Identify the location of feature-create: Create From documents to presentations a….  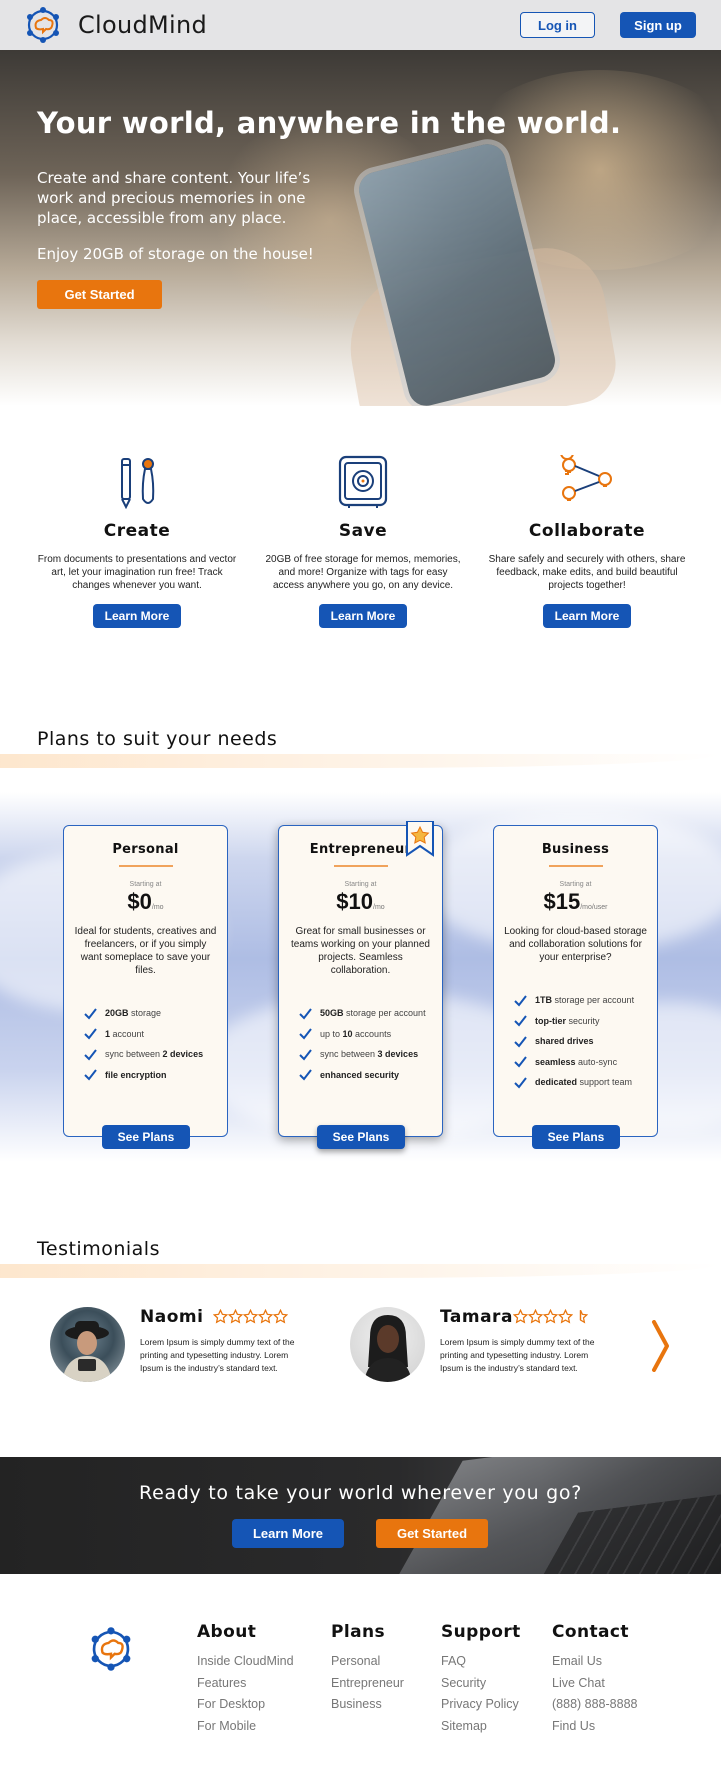
(137, 541).